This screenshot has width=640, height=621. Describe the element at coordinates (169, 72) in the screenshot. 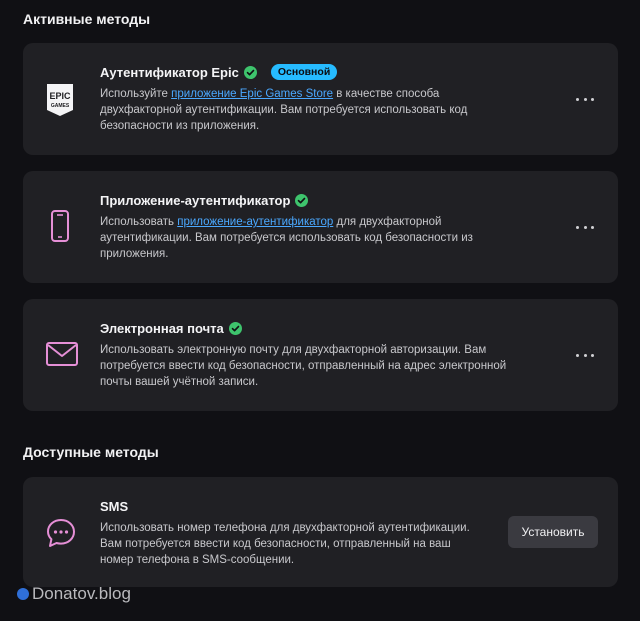

I see `method-title: Аутентификатор Epic` at that location.